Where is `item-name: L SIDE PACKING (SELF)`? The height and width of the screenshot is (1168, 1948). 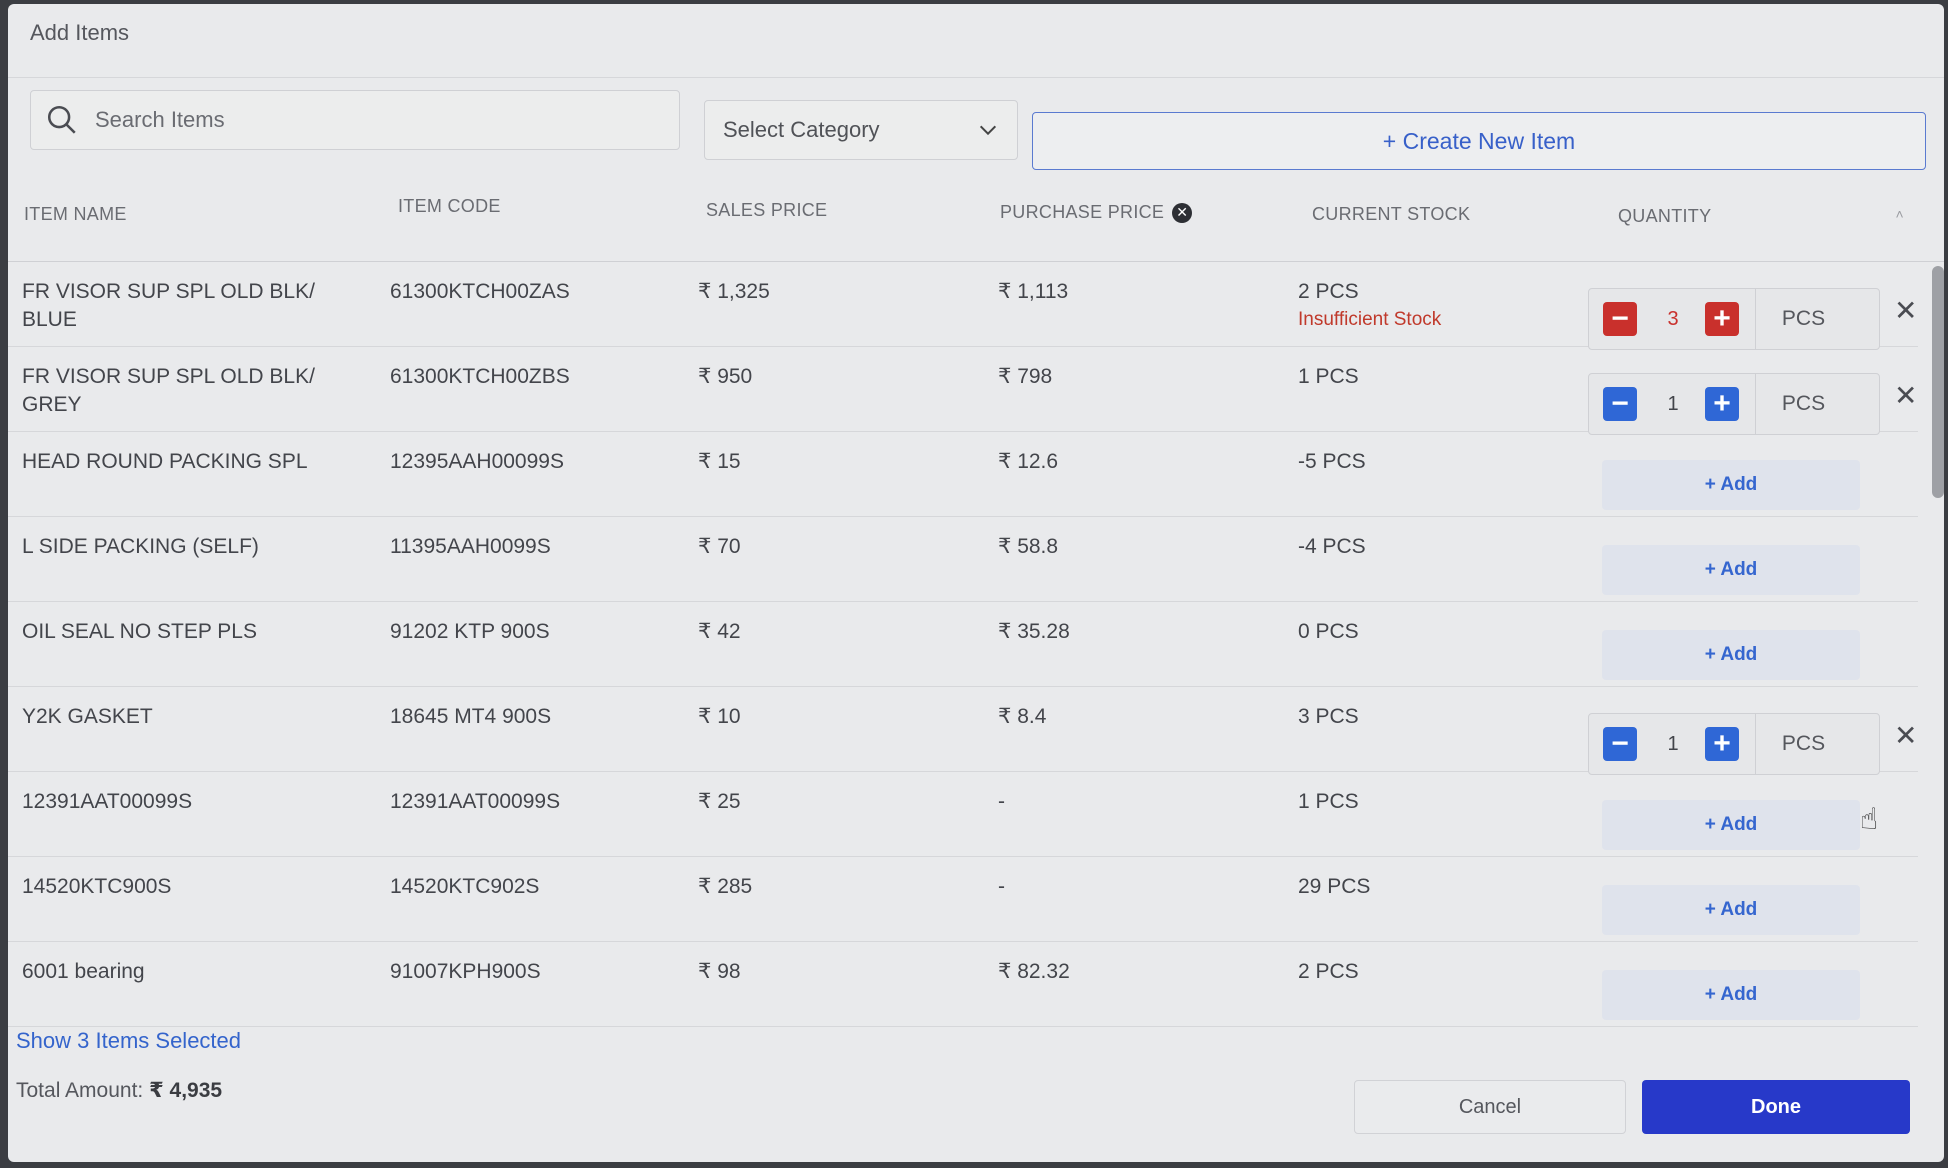
item-name: L SIDE PACKING (SELF) is located at coordinates (140, 546).